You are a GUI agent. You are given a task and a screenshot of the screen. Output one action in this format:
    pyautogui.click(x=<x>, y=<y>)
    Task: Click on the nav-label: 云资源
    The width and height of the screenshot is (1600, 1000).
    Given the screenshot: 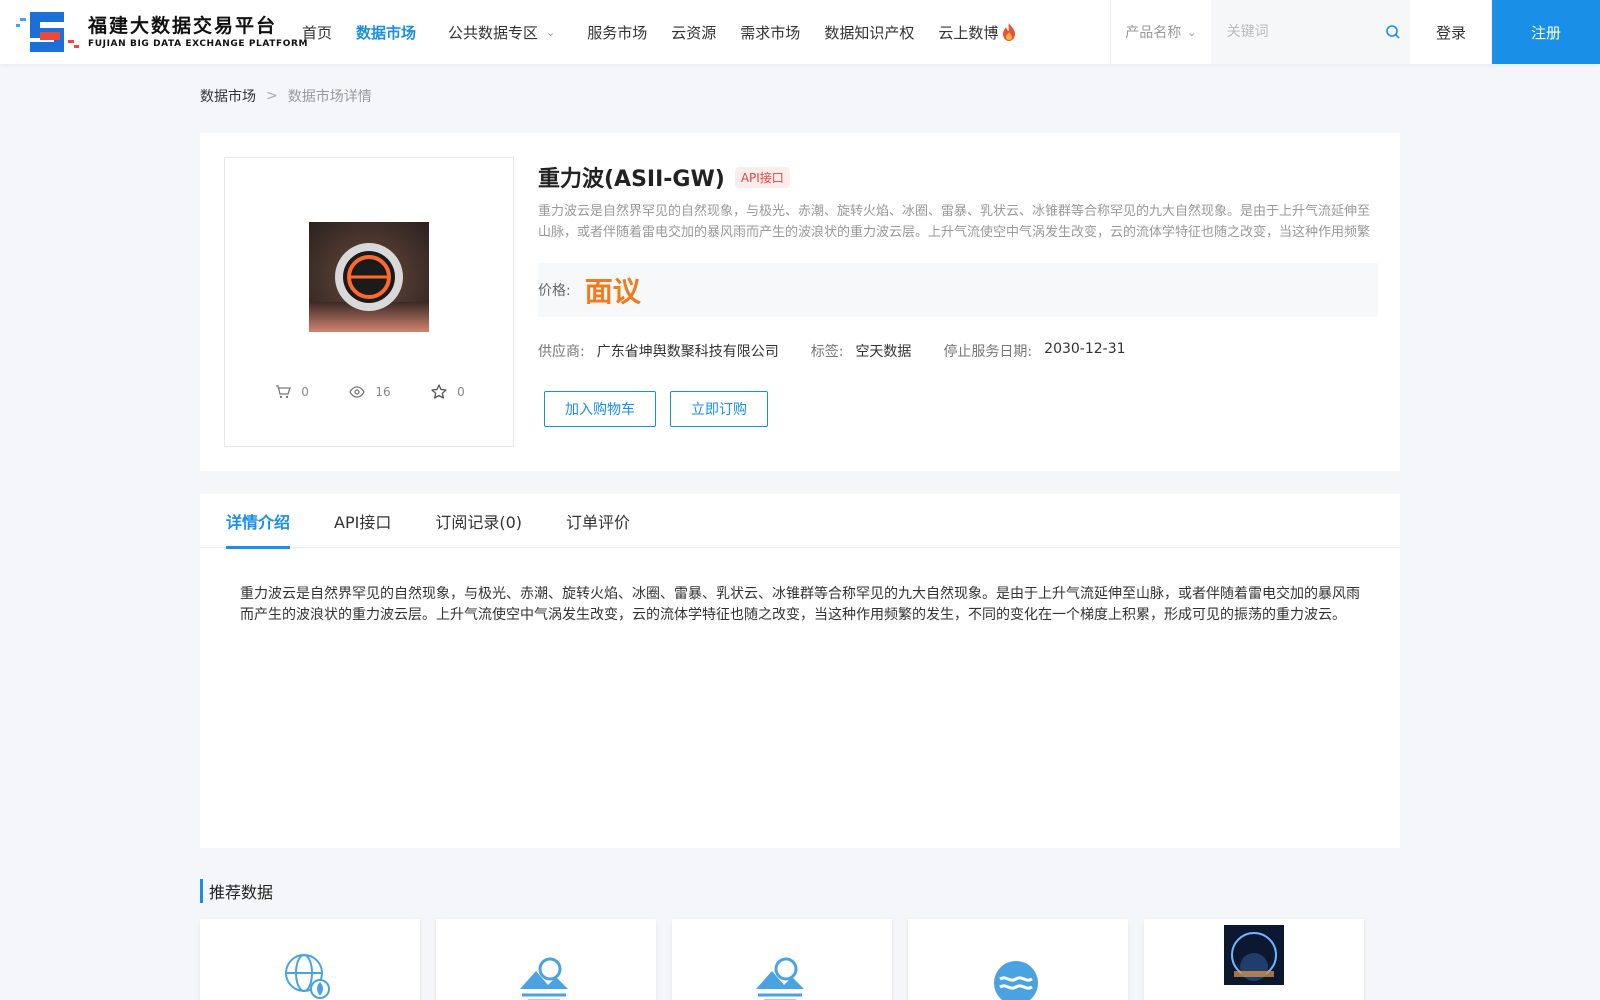 What is the action you would take?
    pyautogui.click(x=694, y=32)
    